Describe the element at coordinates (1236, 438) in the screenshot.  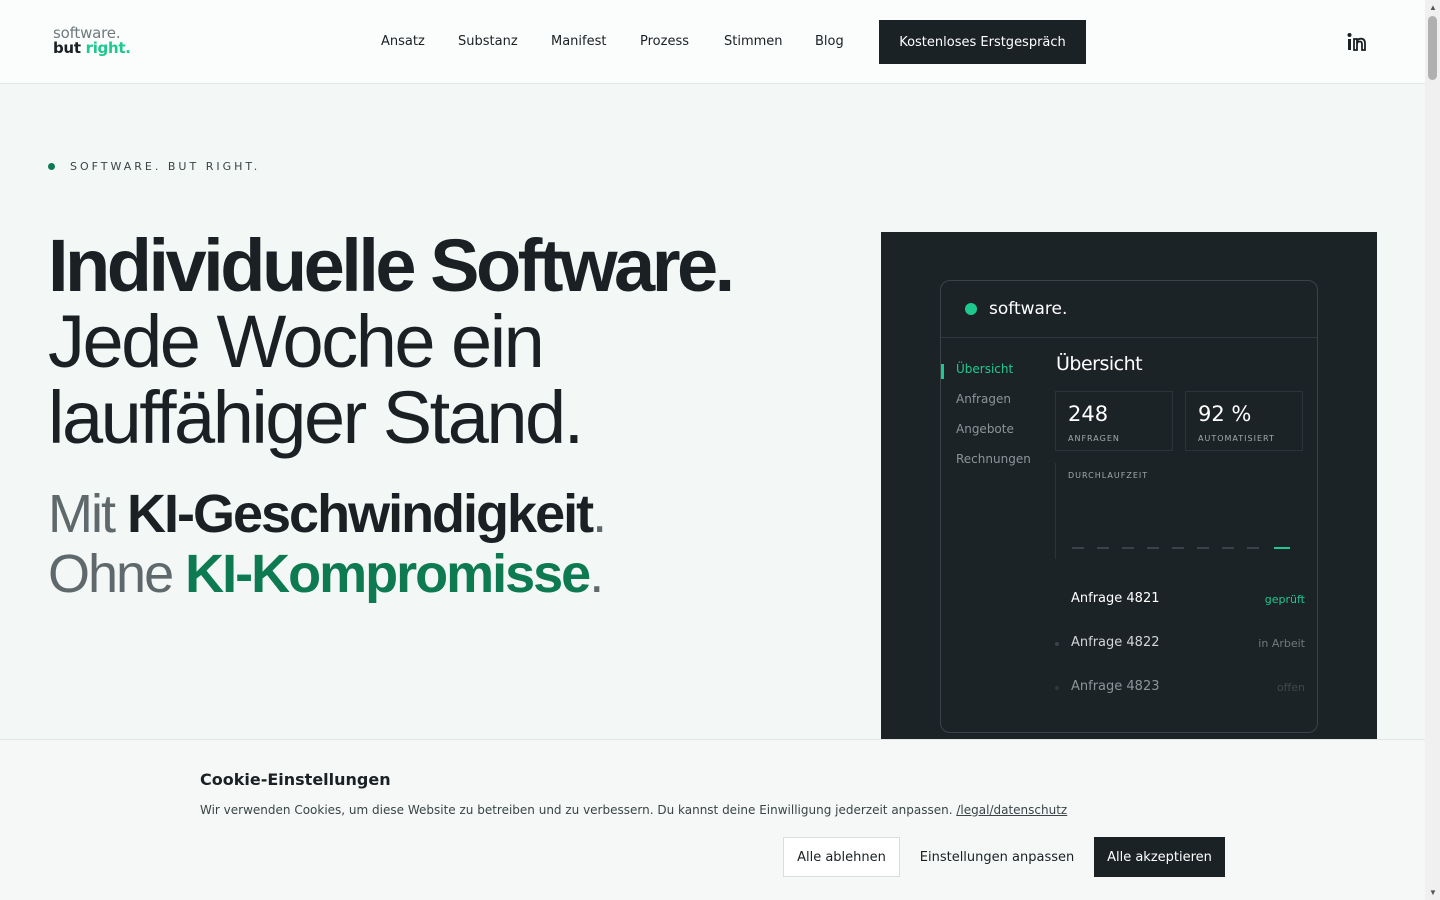
I see `stat-label: AUTOMATISIERT` at that location.